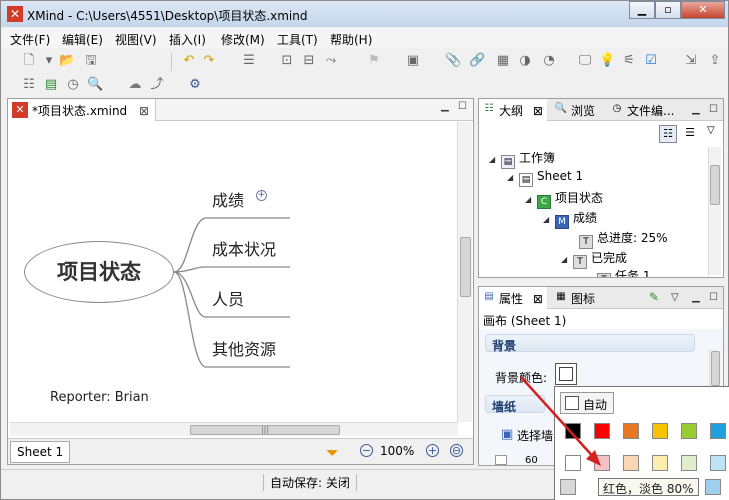  I want to click on theme-icon: ◑, so click(525, 61).